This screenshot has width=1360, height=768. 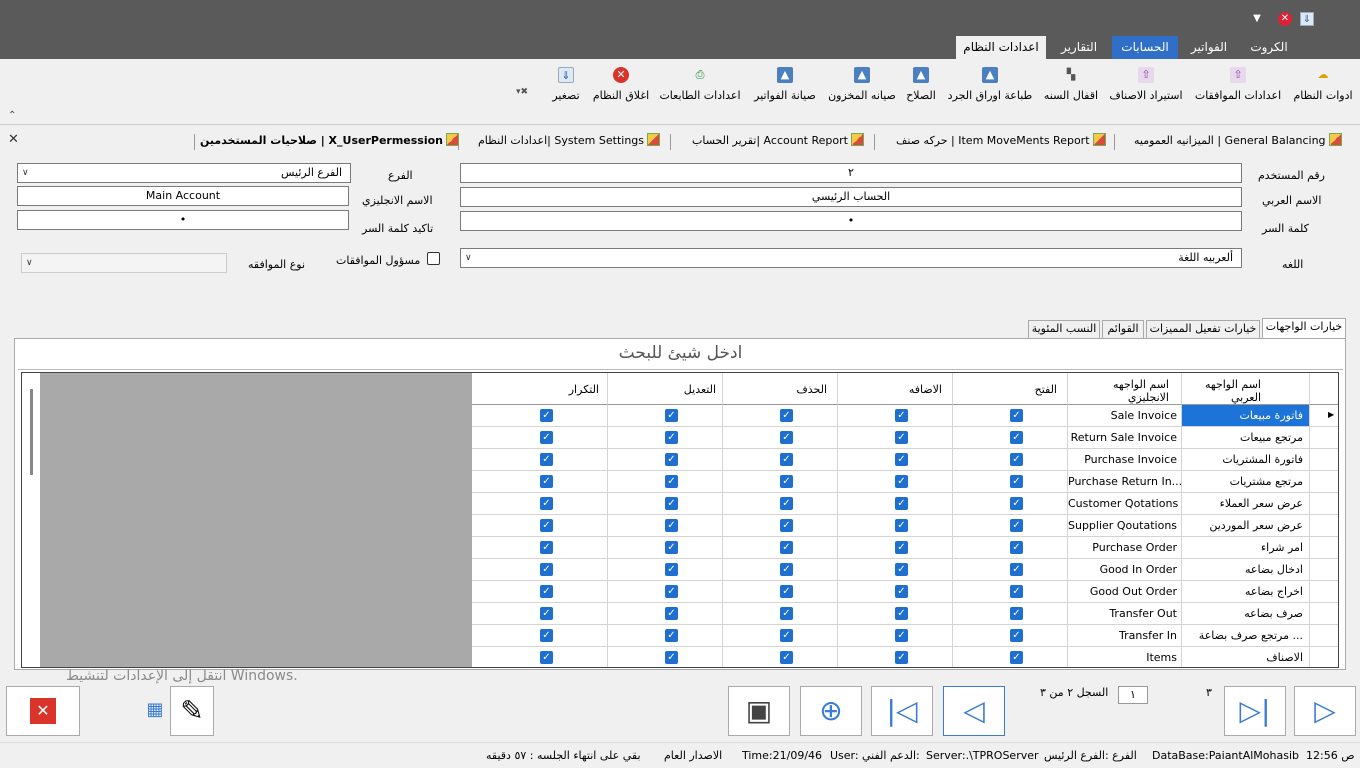 I want to click on edit-button: ✎, so click(x=192, y=711).